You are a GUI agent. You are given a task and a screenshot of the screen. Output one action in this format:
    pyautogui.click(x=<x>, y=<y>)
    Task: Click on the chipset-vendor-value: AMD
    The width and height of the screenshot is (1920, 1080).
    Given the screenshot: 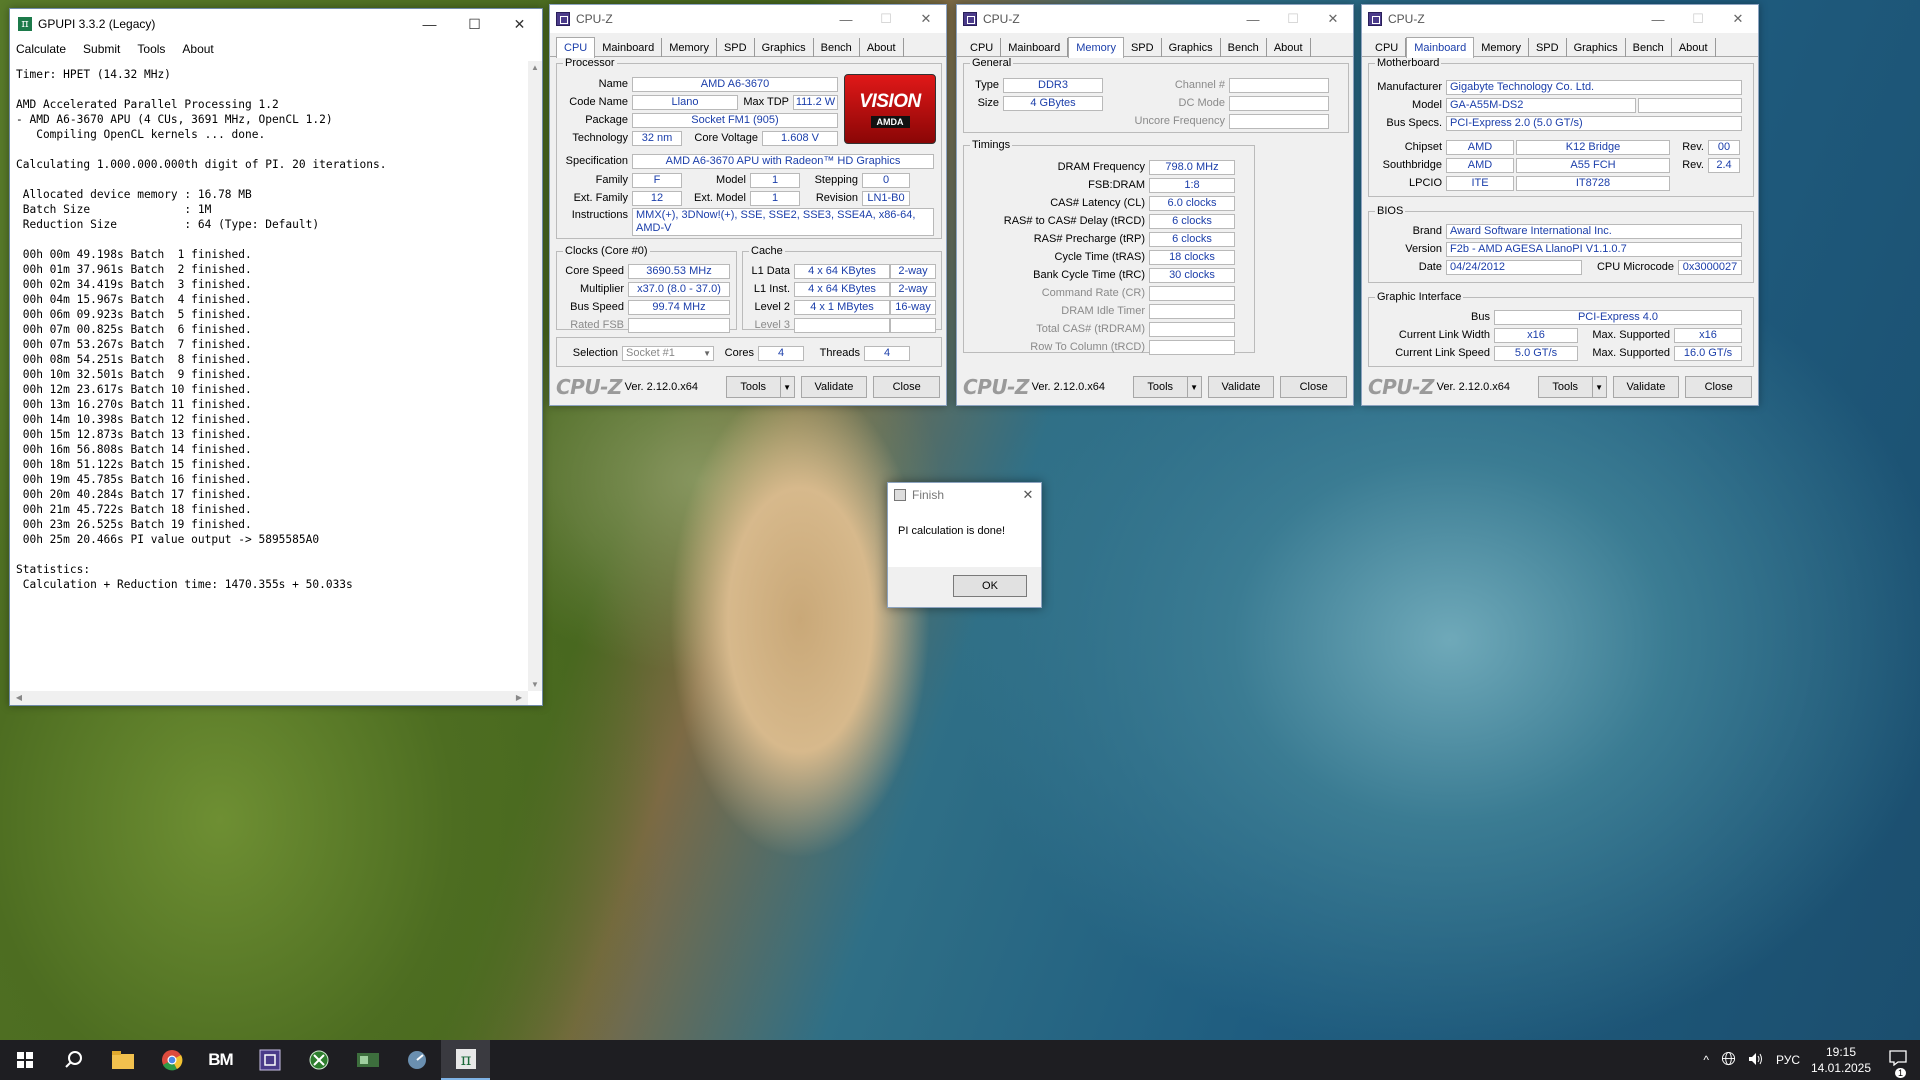 What is the action you would take?
    pyautogui.click(x=1480, y=147)
    